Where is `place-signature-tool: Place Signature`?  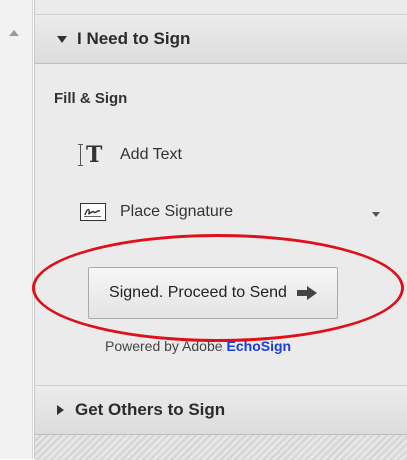
place-signature-tool: Place Signature is located at coordinates (230, 212).